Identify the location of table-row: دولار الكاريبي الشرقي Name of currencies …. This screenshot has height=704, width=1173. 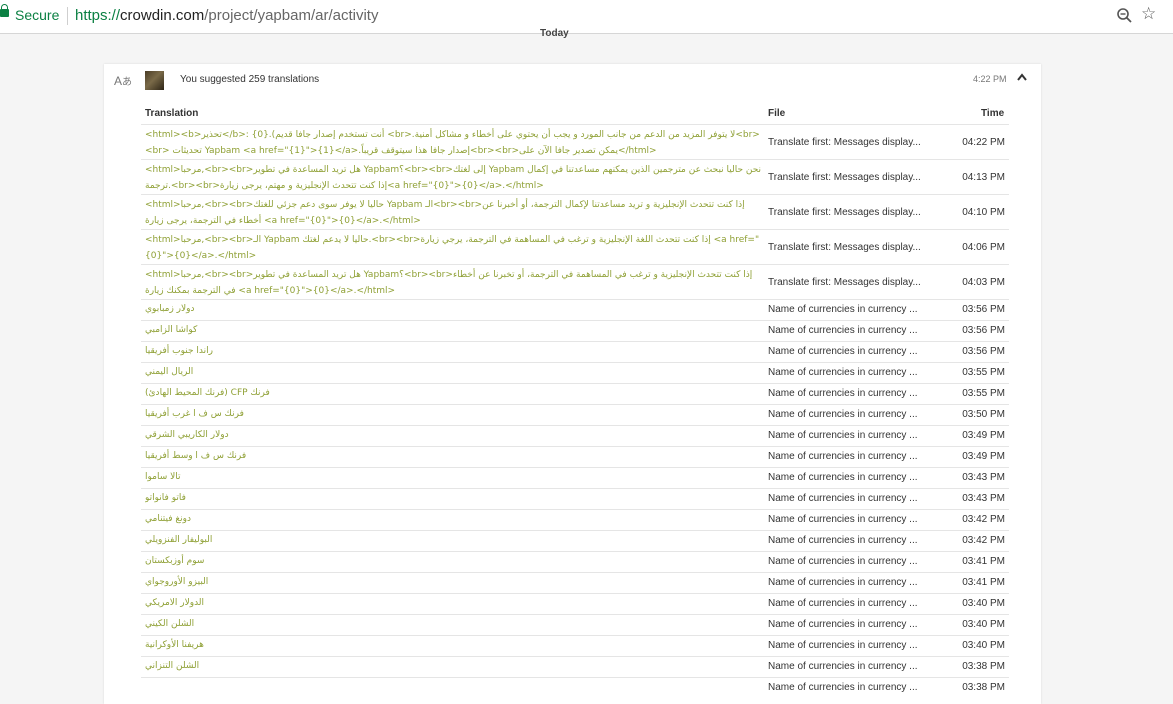
(575, 435).